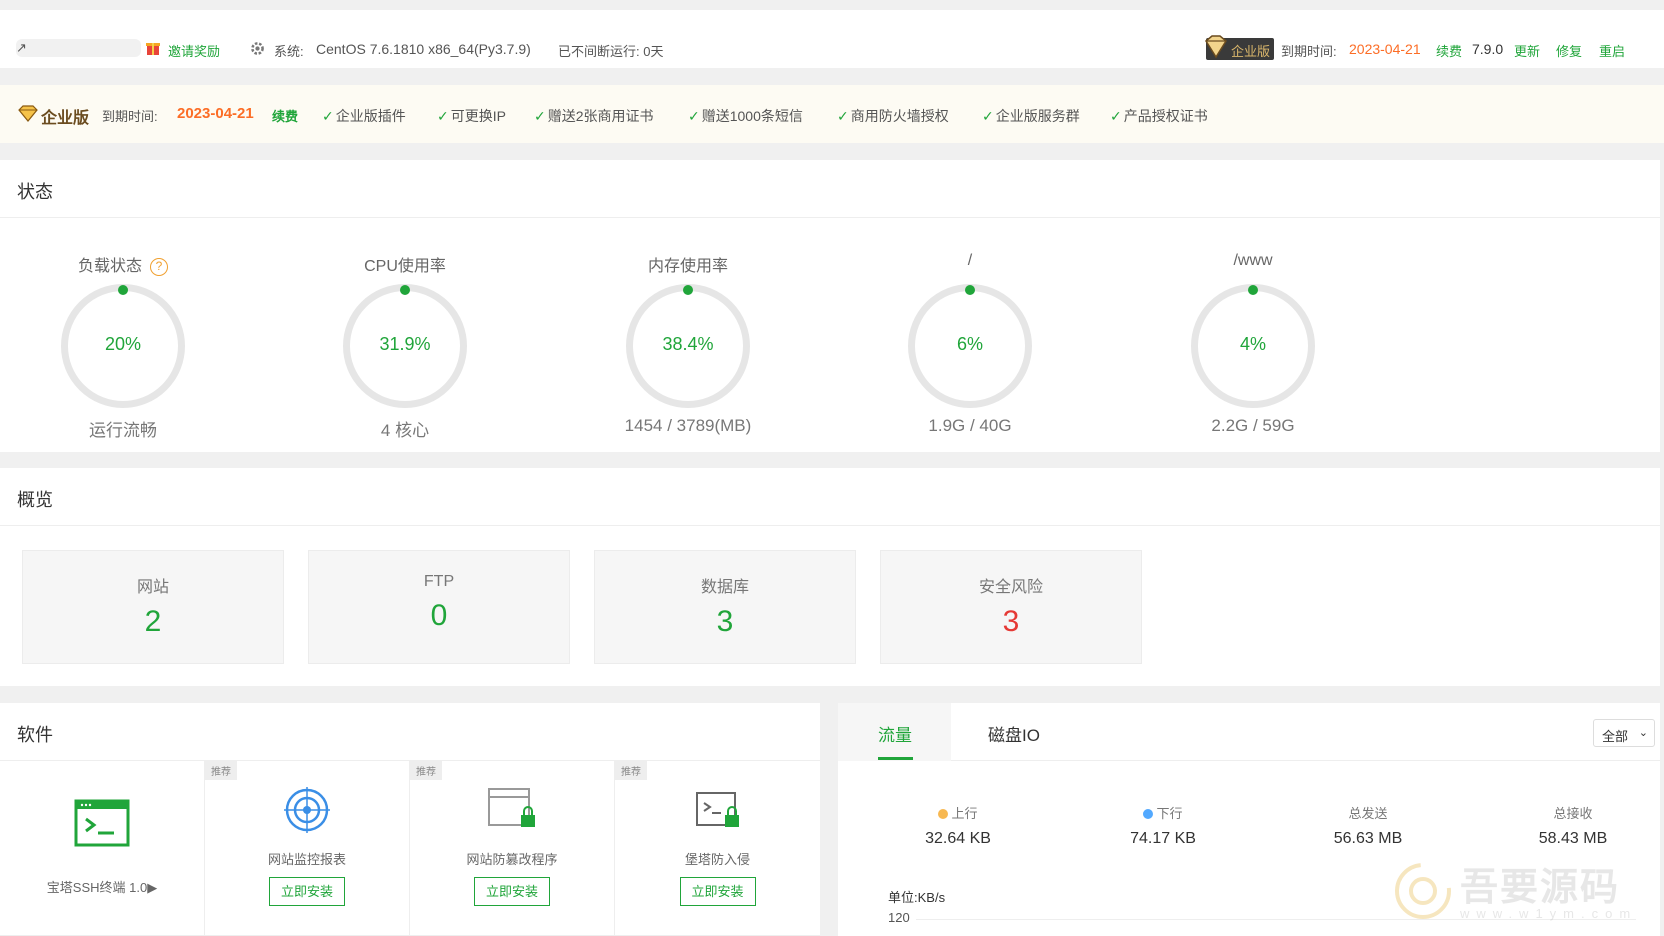 Image resolution: width=1664 pixels, height=936 pixels. What do you see at coordinates (159, 267) in the screenshot?
I see `help-icon: ?` at bounding box center [159, 267].